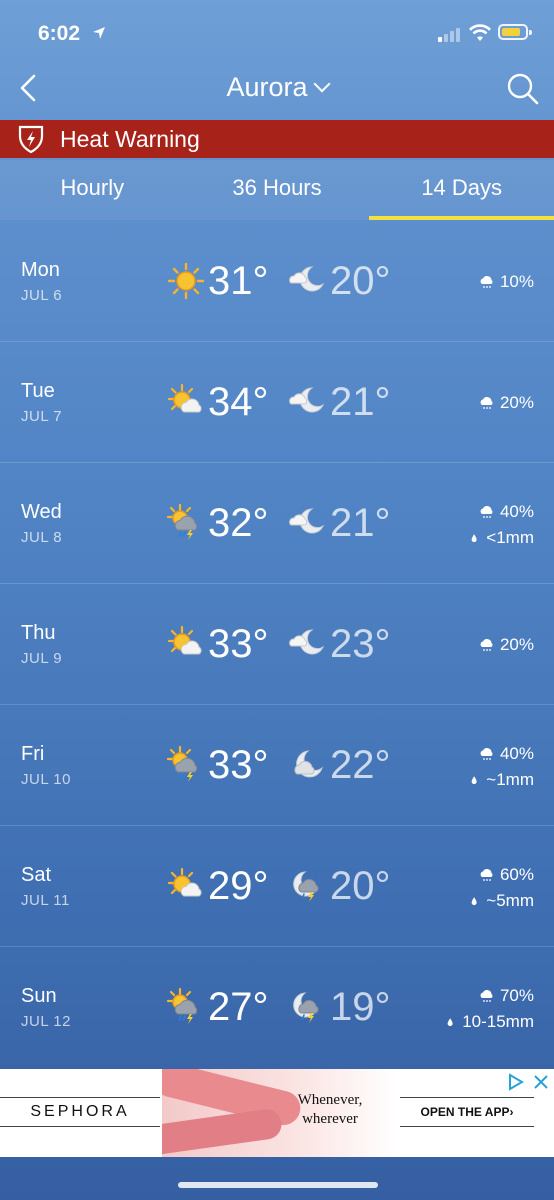  Describe the element at coordinates (130, 138) in the screenshot. I see `warning-text: Heat Warning` at that location.